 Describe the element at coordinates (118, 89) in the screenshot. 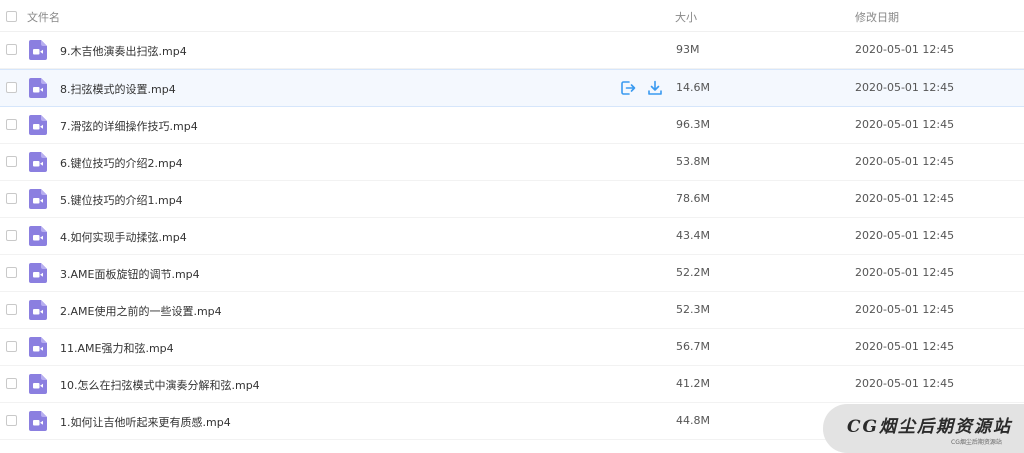

I see `file-name-link: 8.扫弦模式的设置.mp4` at that location.